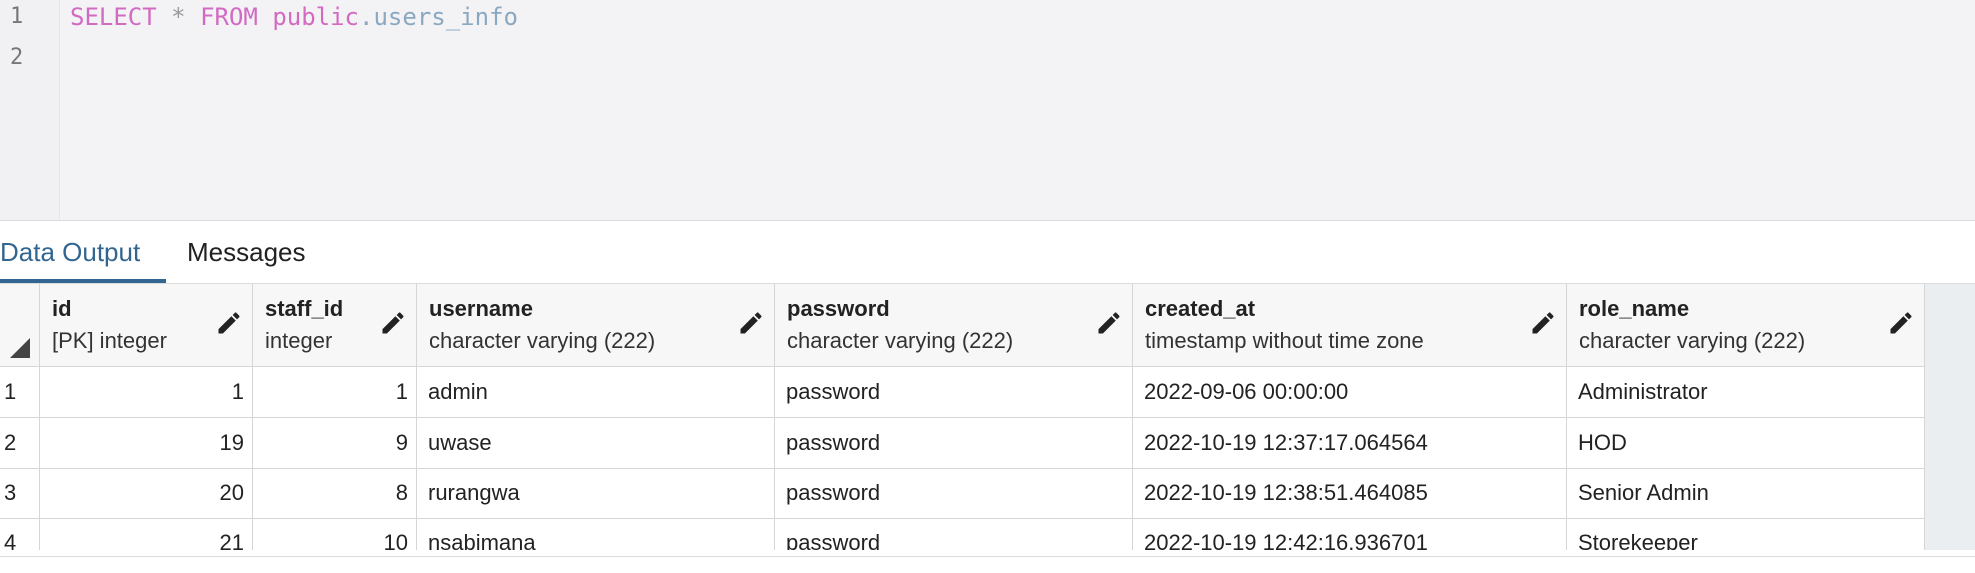  I want to click on line-number-gutter: 1 2, so click(30, 110).